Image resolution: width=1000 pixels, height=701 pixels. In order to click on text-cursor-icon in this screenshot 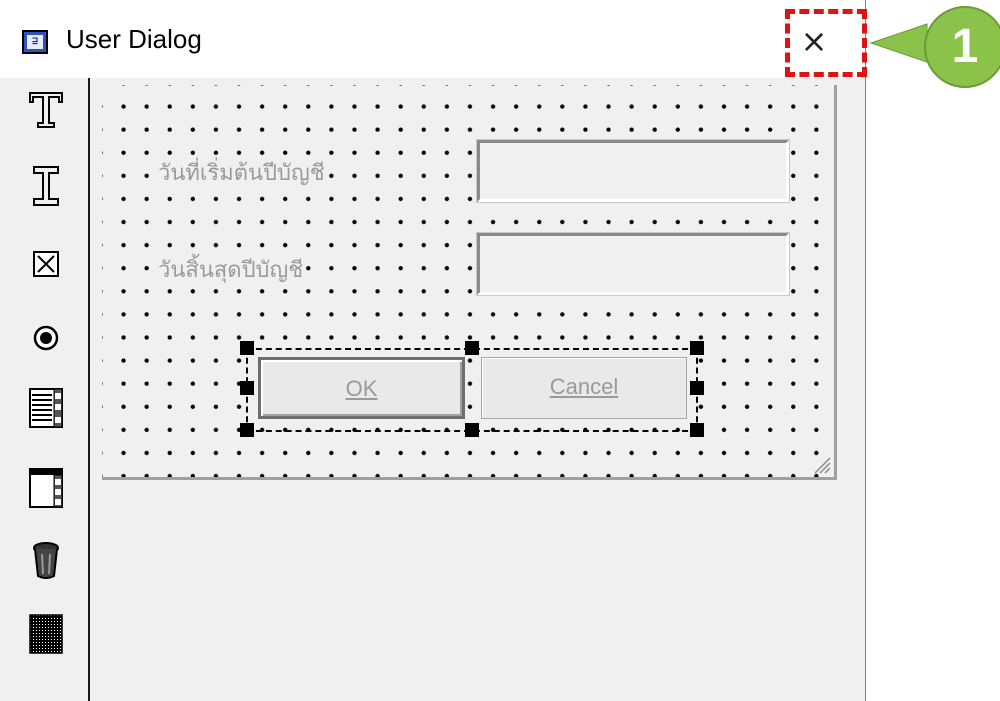, I will do `click(46, 186)`.